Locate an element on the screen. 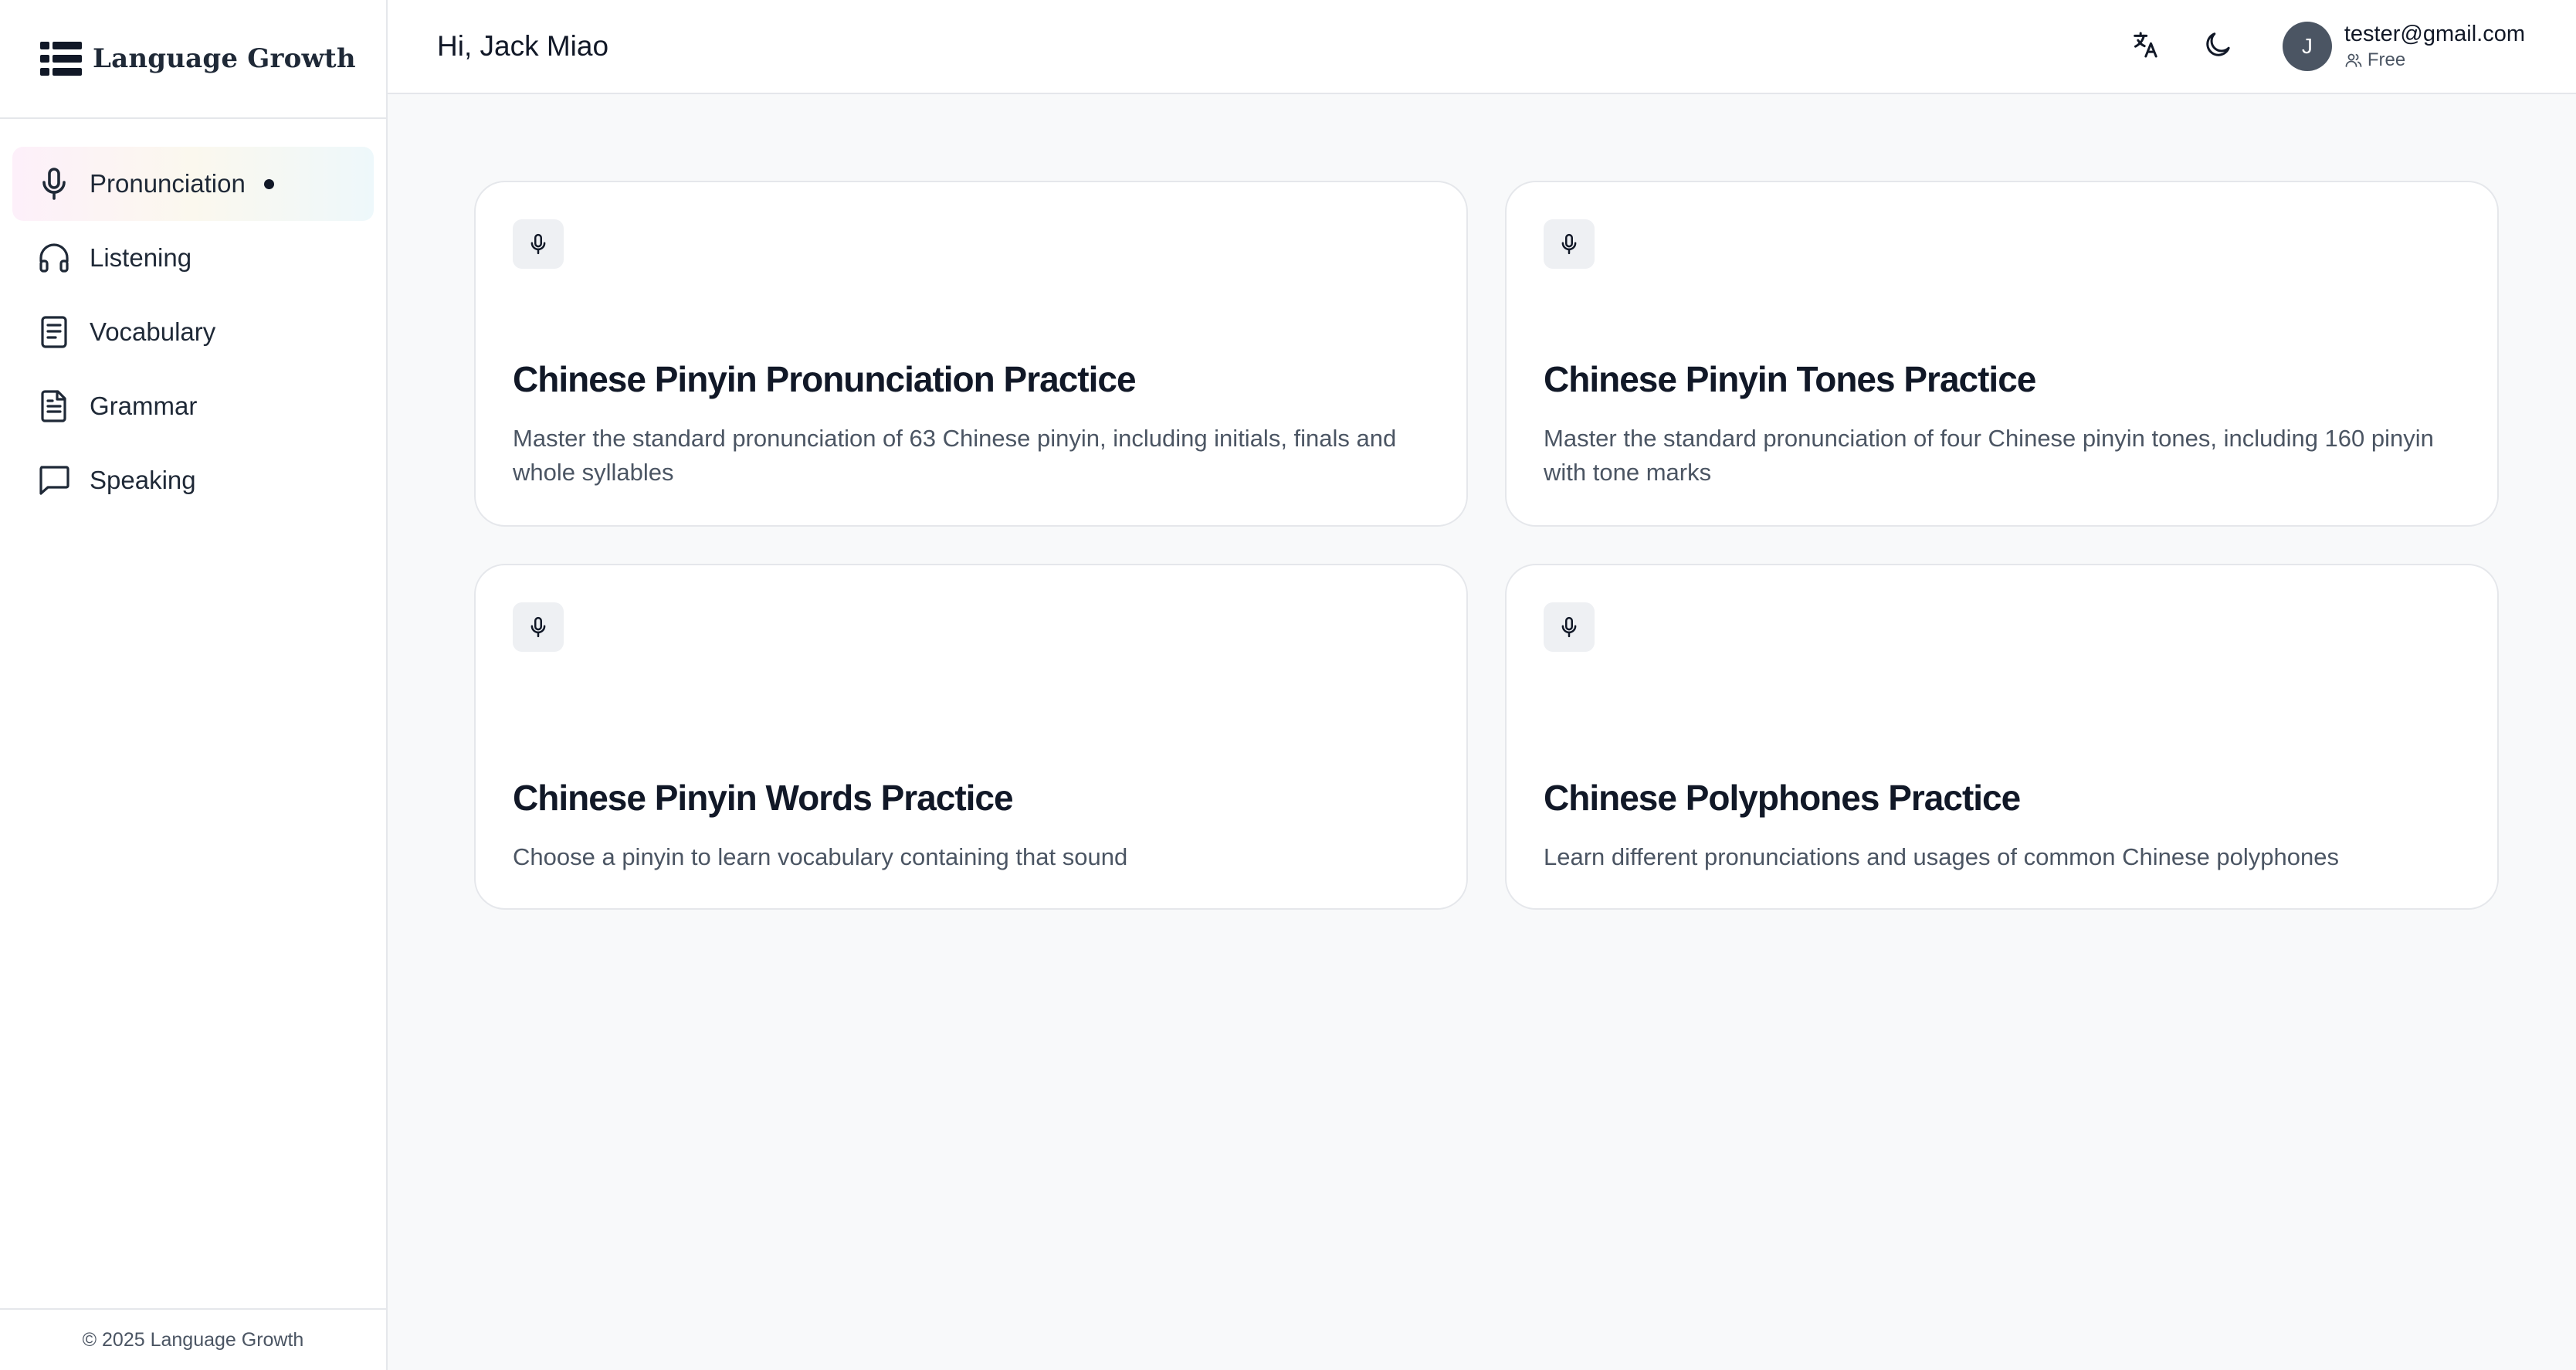 This screenshot has width=2576, height=1370. headphones-icon is located at coordinates (54, 257).